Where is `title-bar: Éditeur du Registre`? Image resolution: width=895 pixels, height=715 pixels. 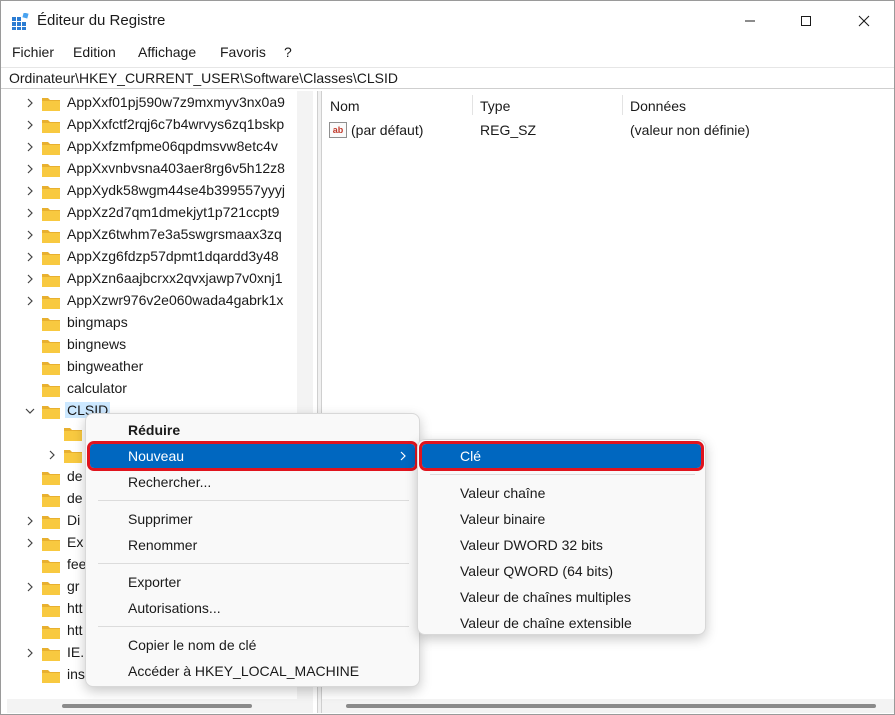 title-bar: Éditeur du Registre is located at coordinates (447, 21).